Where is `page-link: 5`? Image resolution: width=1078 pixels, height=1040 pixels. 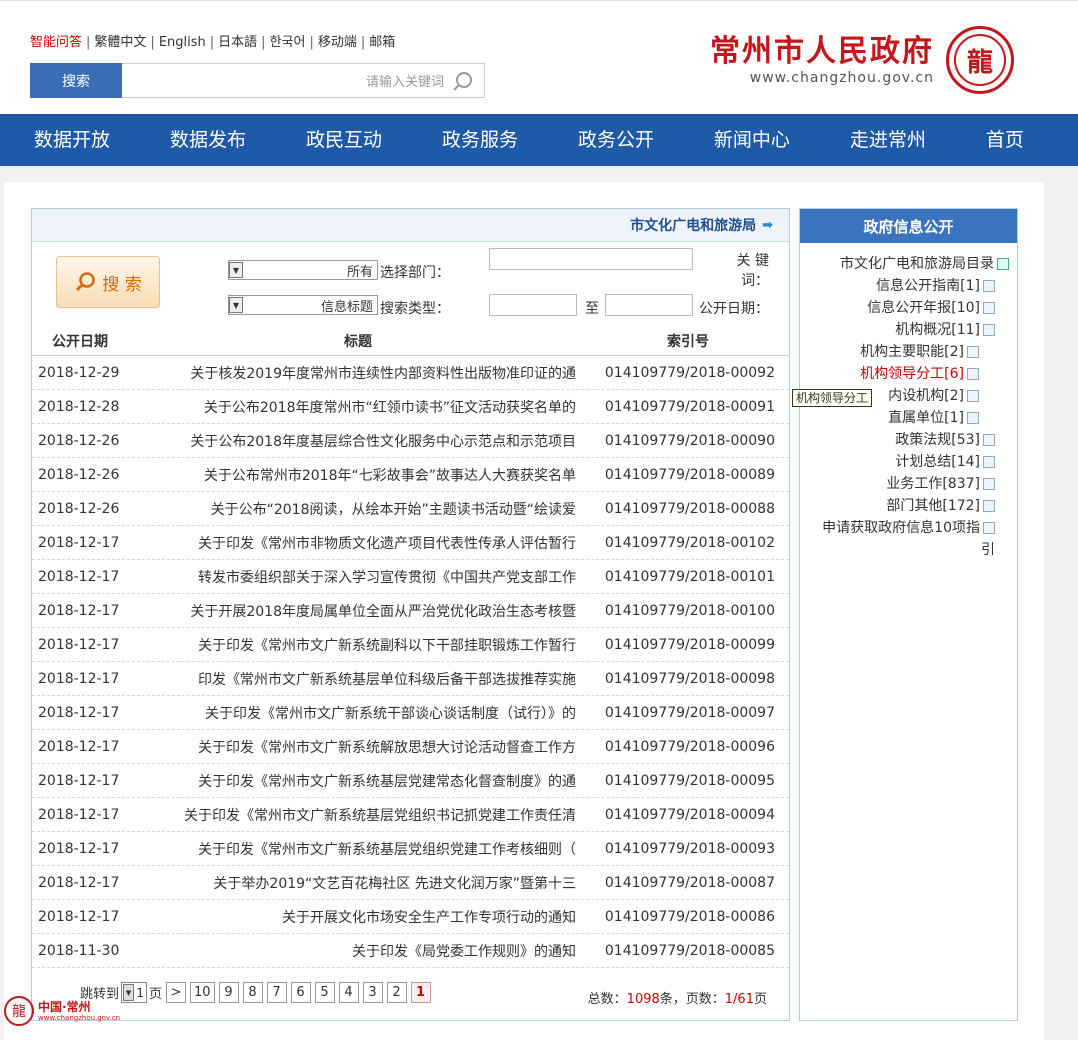
page-link: 5 is located at coordinates (324, 992).